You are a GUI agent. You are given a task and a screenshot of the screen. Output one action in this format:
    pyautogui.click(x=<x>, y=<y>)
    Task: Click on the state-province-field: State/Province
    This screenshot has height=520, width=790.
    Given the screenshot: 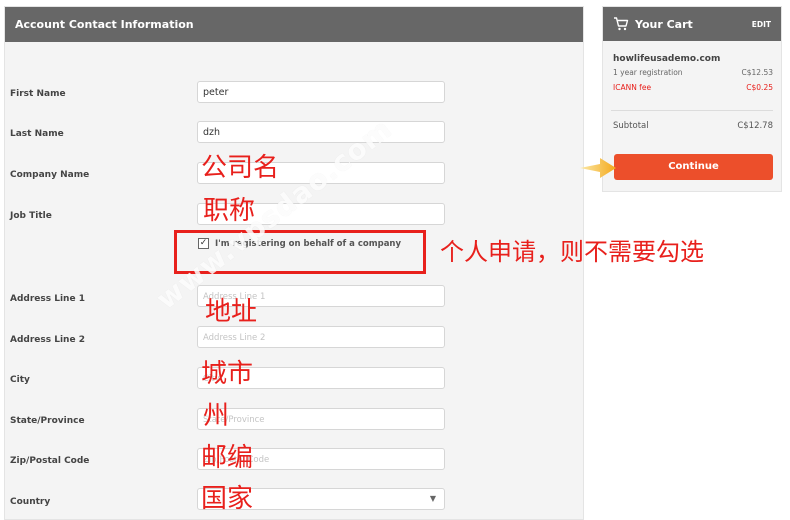 What is the action you would take?
    pyautogui.click(x=321, y=419)
    